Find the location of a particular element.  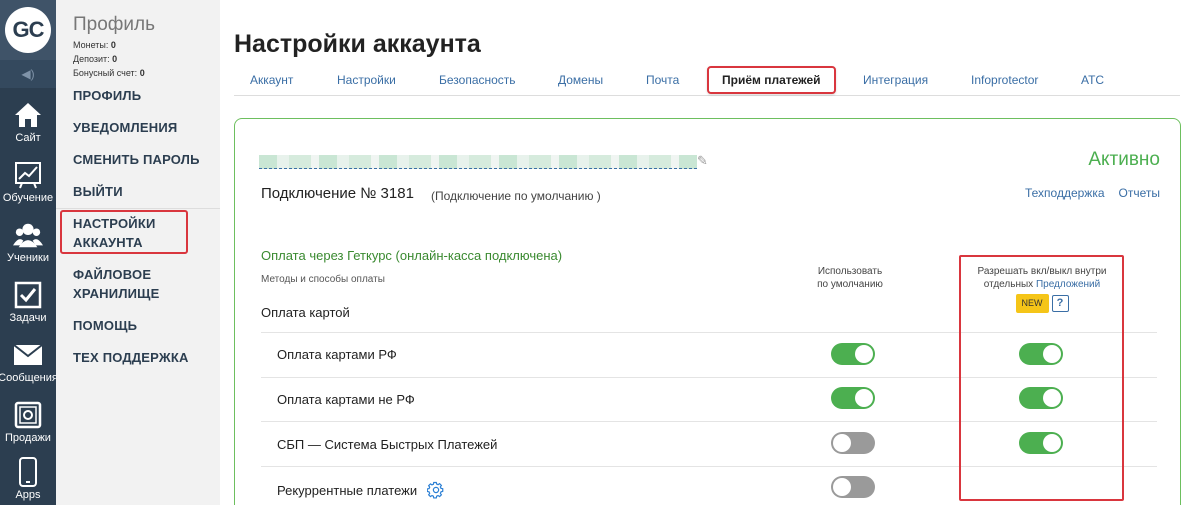

coins-balance: Монеты: 0 is located at coordinates (94, 45).